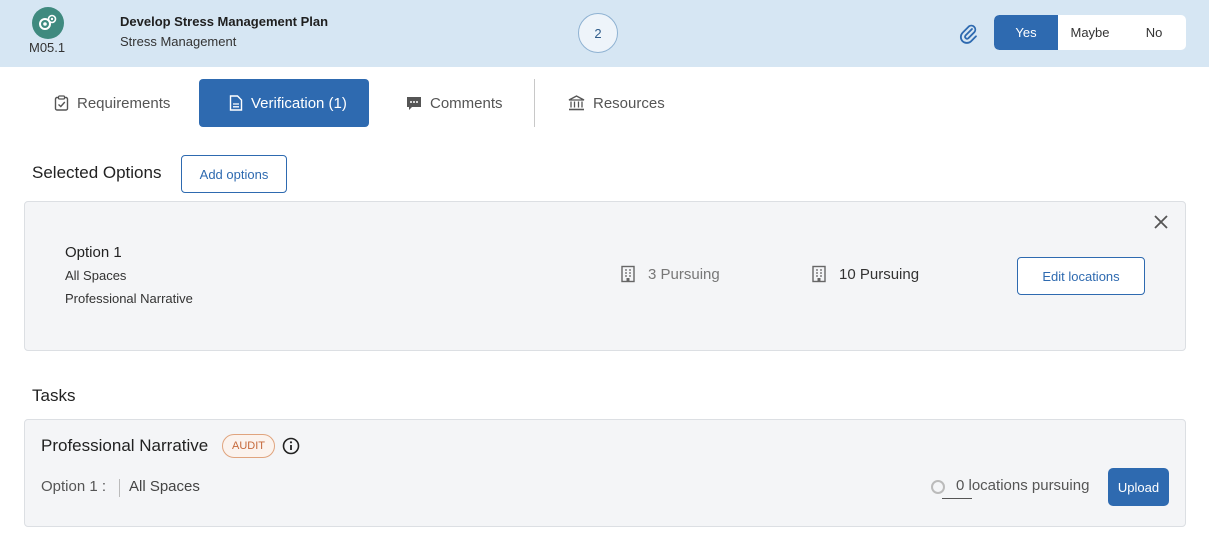 This screenshot has width=1209, height=537. I want to click on pursuing-label: 10 Pursuing, so click(879, 274).